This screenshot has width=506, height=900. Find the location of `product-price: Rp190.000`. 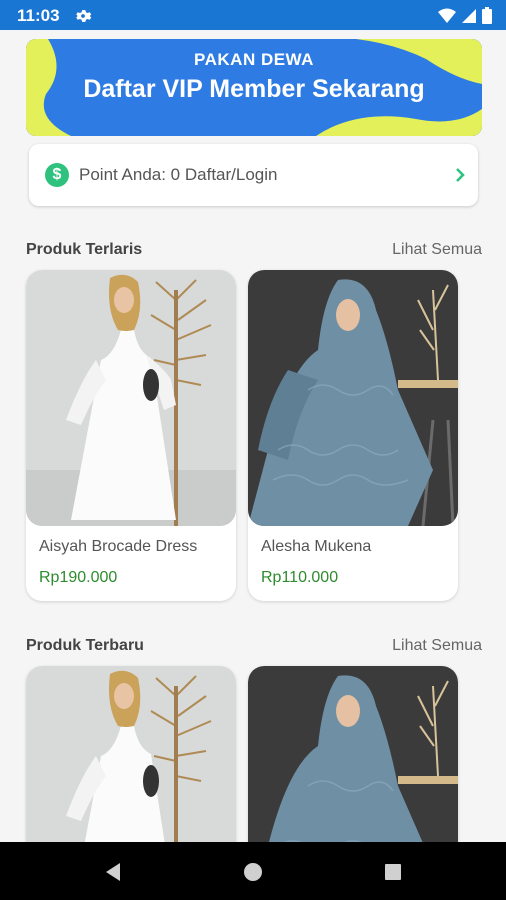

product-price: Rp190.000 is located at coordinates (78, 577).